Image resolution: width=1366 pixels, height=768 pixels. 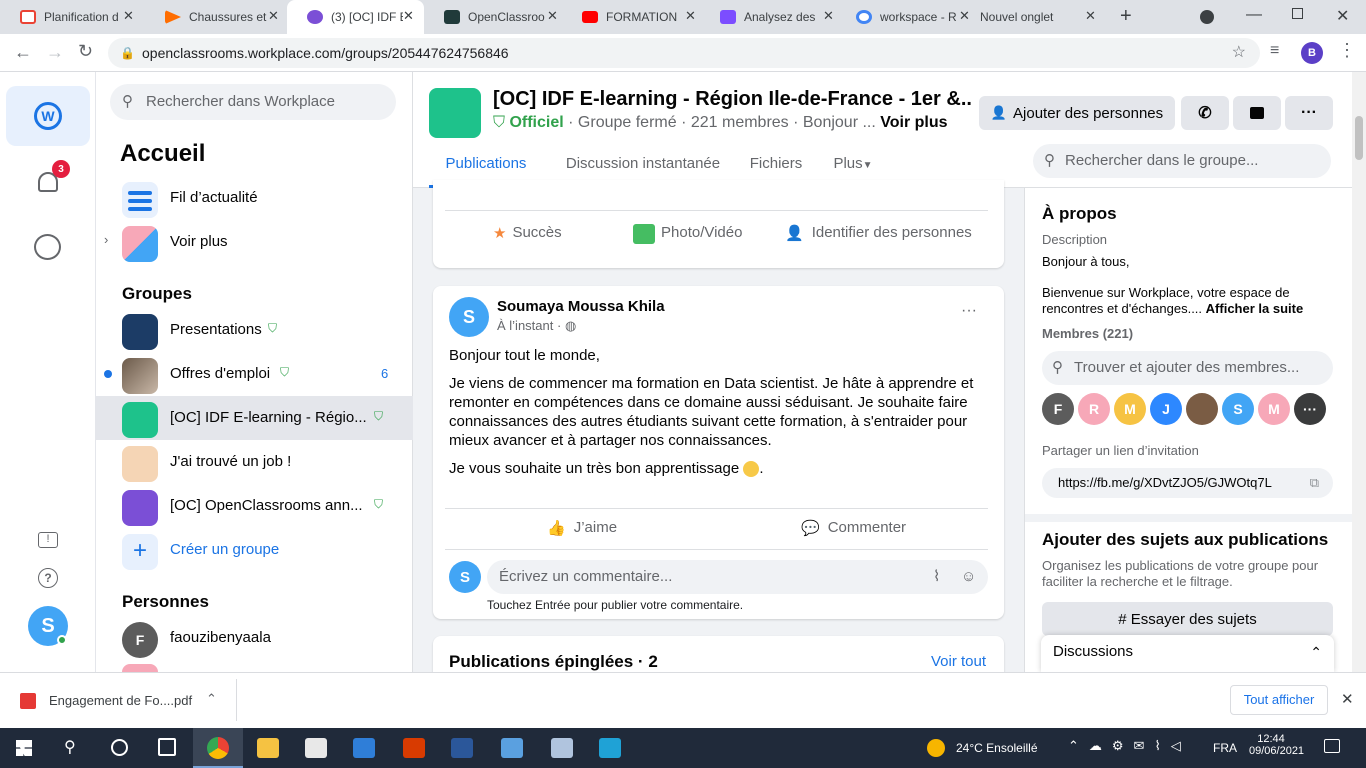 What do you see at coordinates (1359, 138) in the screenshot?
I see `scrollbar-thumb` at bounding box center [1359, 138].